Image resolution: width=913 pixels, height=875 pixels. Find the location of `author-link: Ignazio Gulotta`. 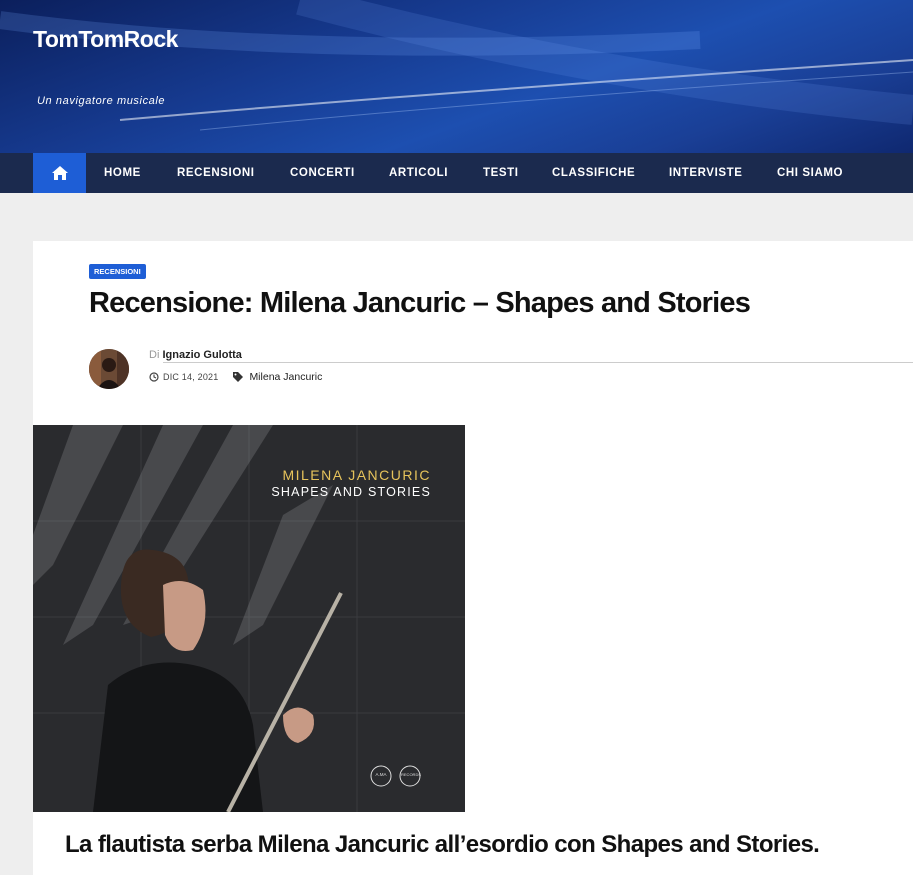

author-link: Ignazio Gulotta is located at coordinates (201, 355).